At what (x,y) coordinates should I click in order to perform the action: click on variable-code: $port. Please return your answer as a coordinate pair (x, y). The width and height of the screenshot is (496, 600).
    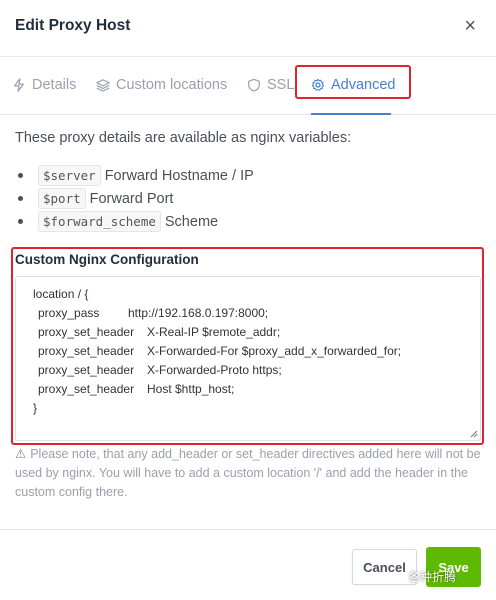
    Looking at the image, I should click on (62, 198).